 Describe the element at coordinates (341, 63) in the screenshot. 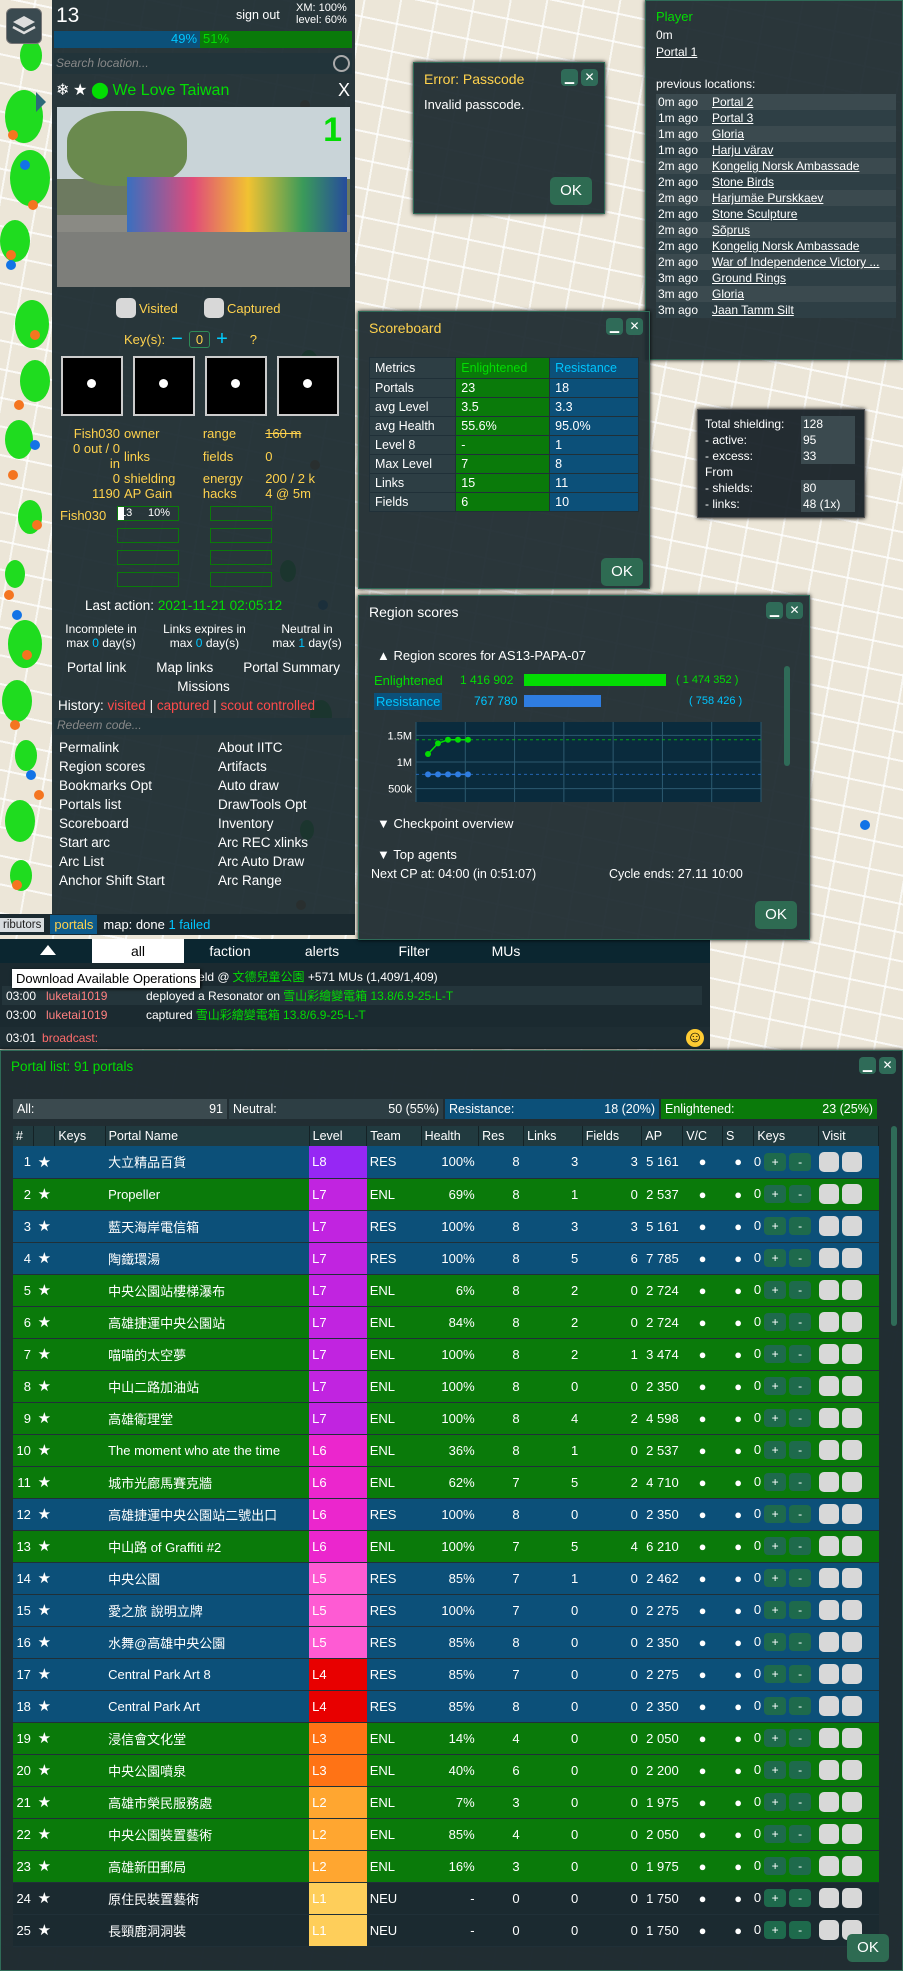

I see `locate-icon` at that location.